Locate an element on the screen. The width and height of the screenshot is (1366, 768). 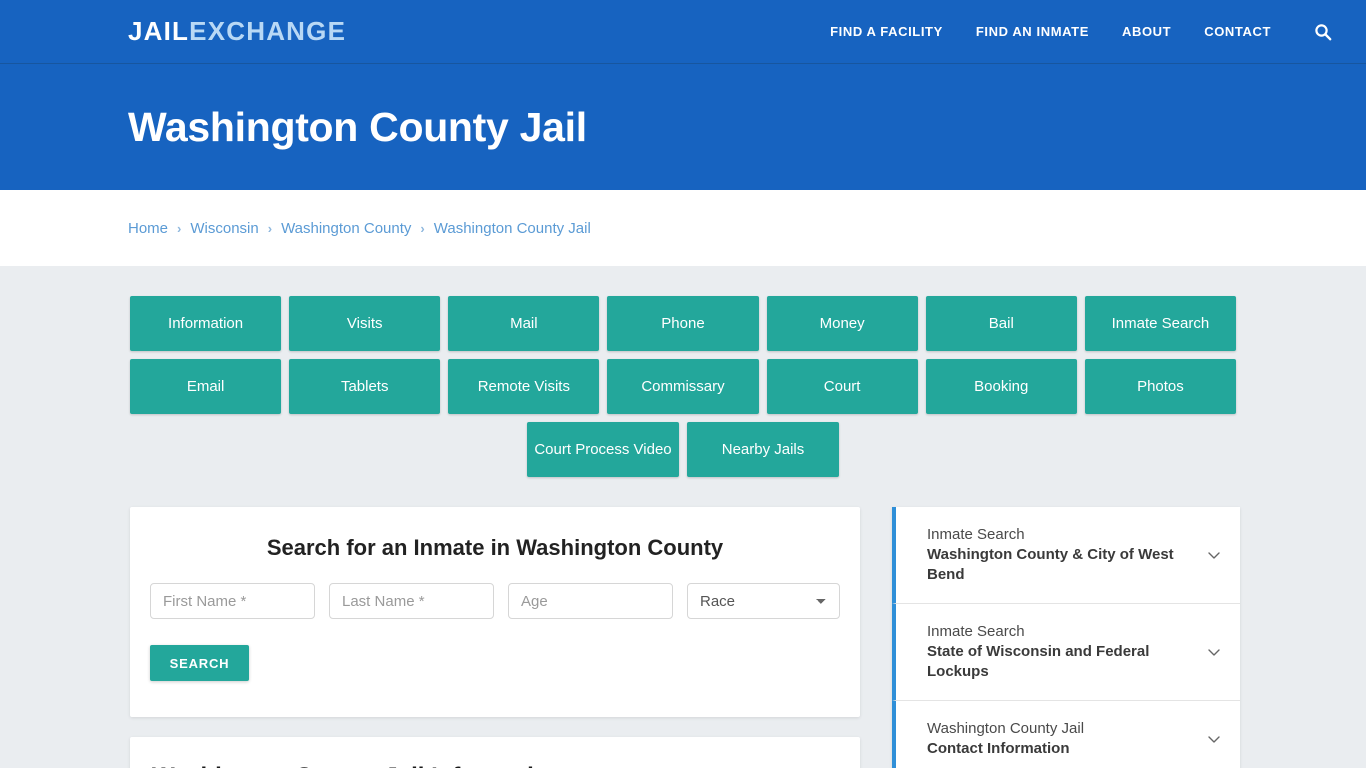
jail-information-title: Washington County Jail Information is located at coordinates (495, 765).